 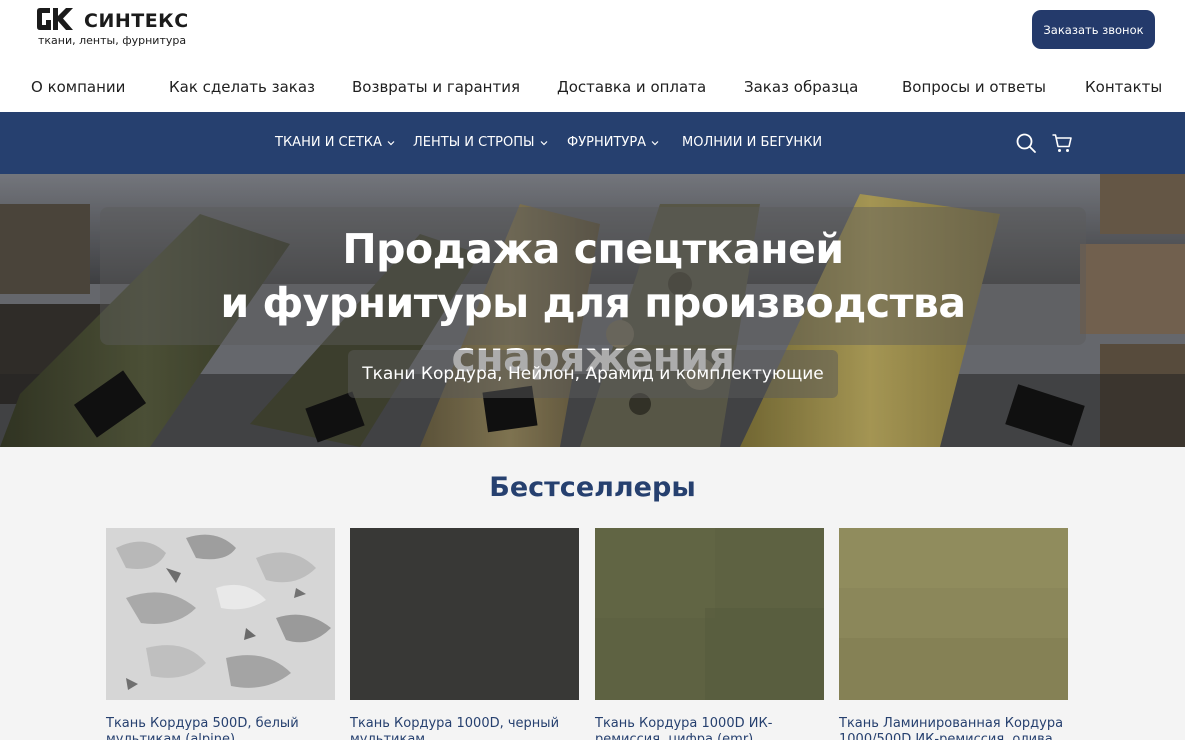 What do you see at coordinates (464, 728) in the screenshot?
I see `product-name: Ткань Кордура 1000D, черный мультикам` at bounding box center [464, 728].